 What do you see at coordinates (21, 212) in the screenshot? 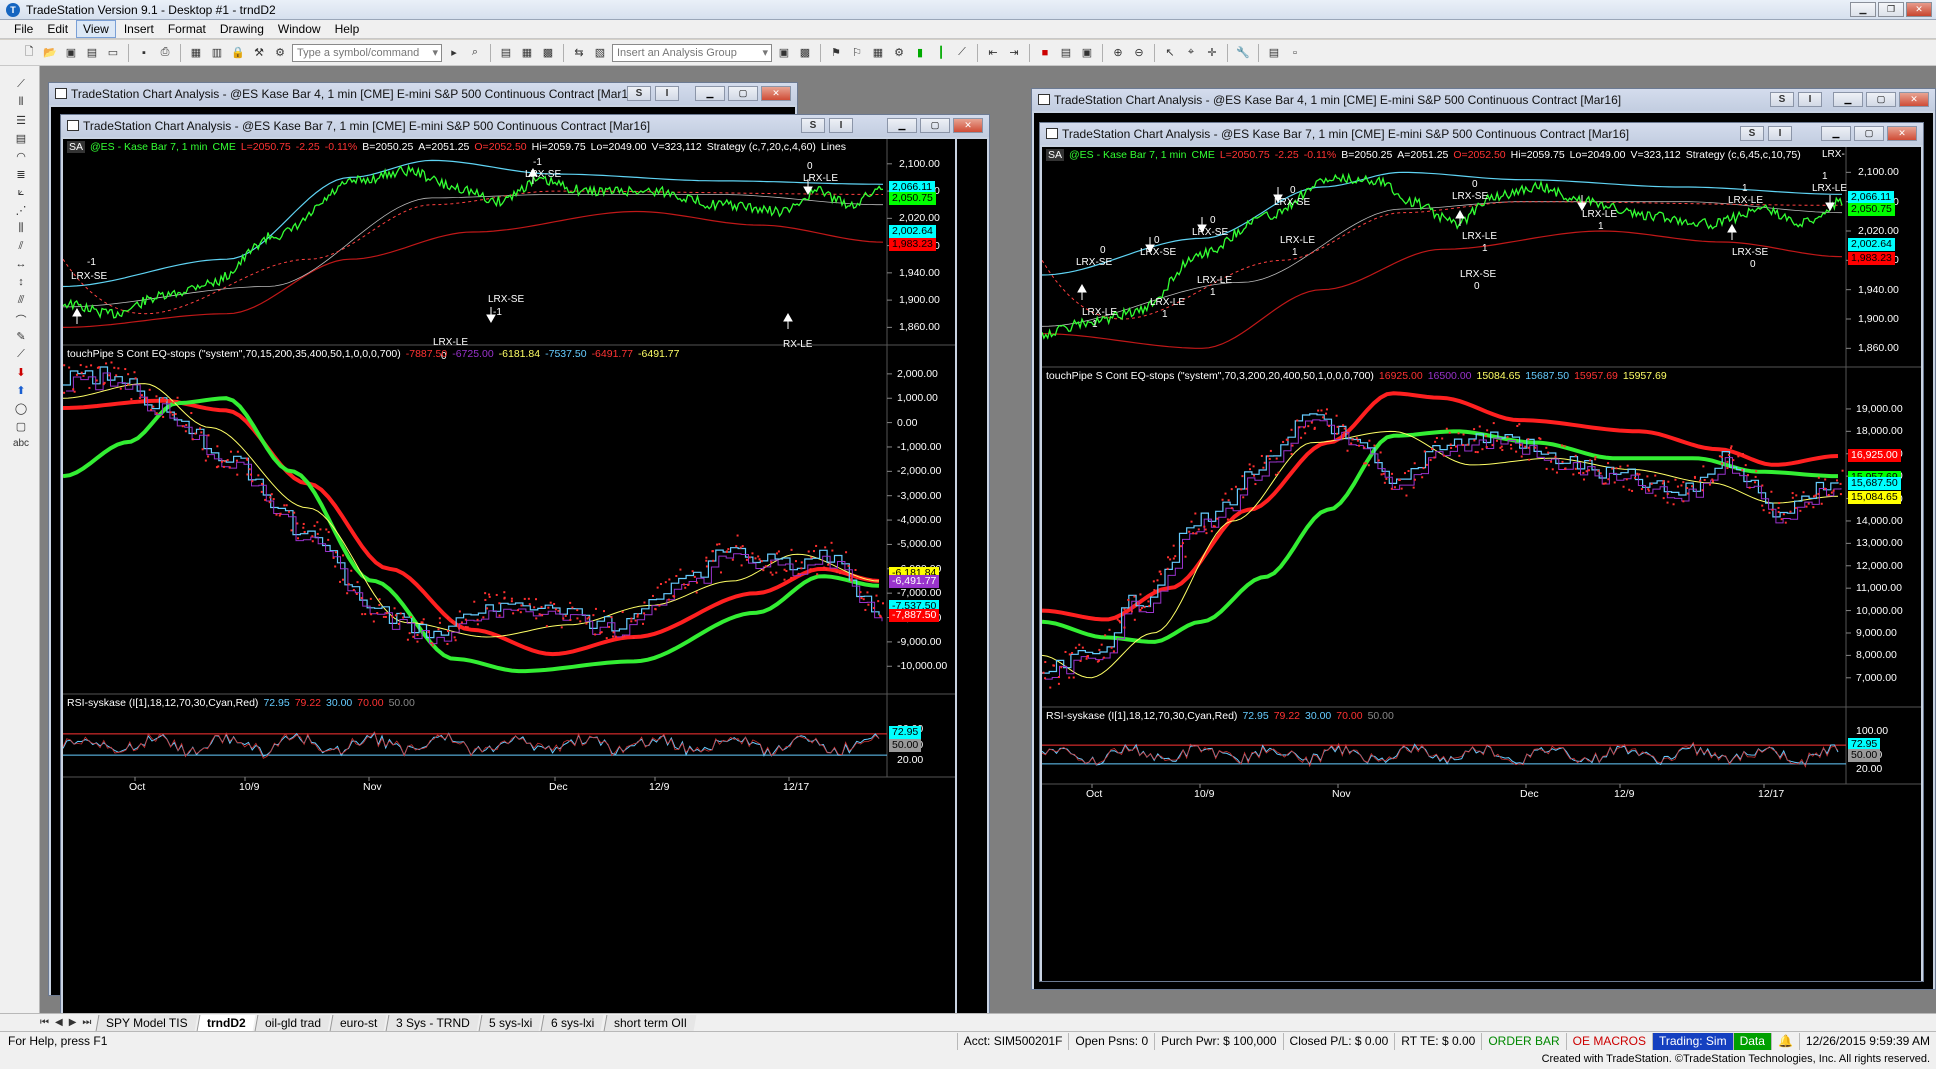
I see `gann-fan-icon: ⋰` at bounding box center [21, 212].